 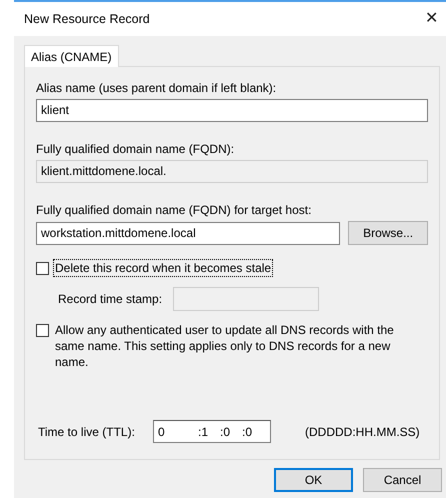 What do you see at coordinates (232, 110) in the screenshot?
I see `input-field: klient` at bounding box center [232, 110].